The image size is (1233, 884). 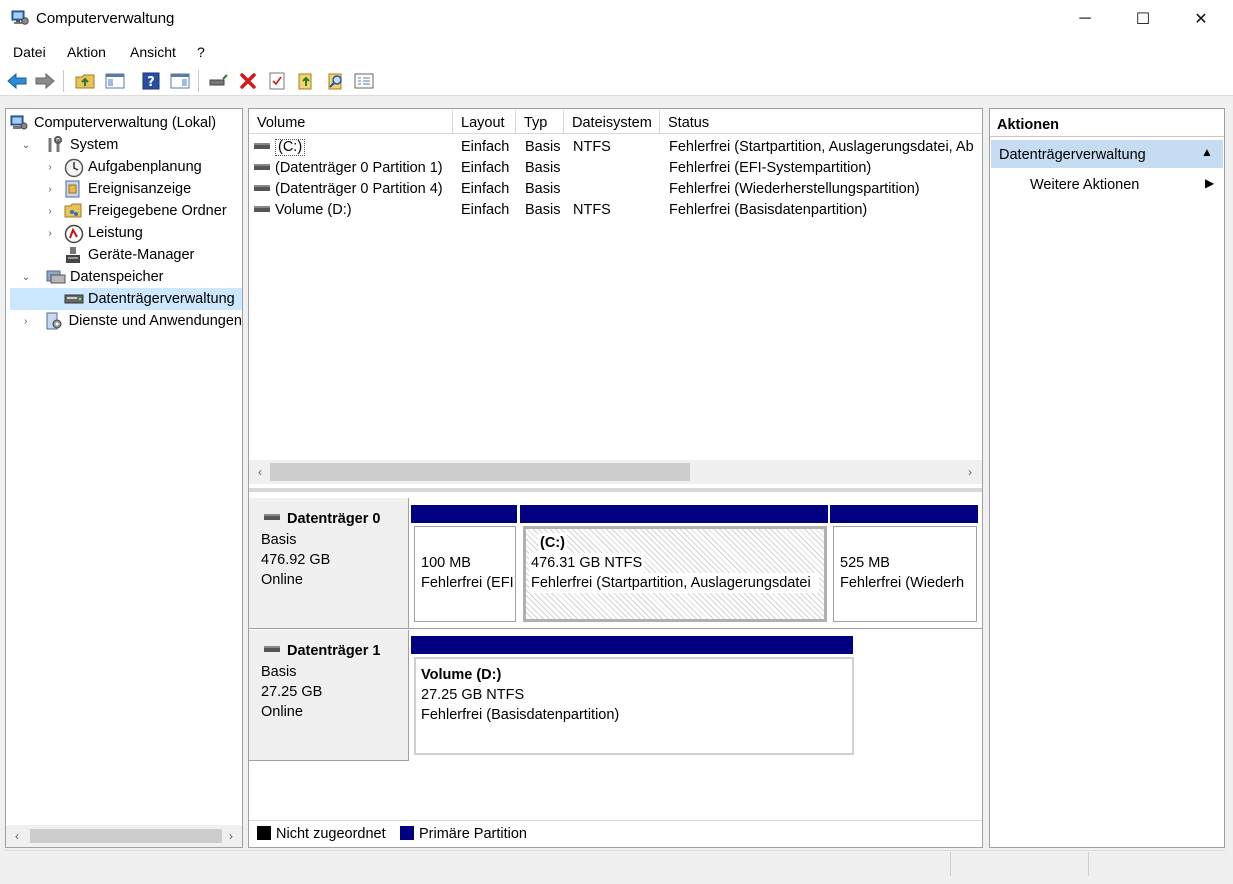 What do you see at coordinates (262, 167) in the screenshot?
I see `volume-icon` at bounding box center [262, 167].